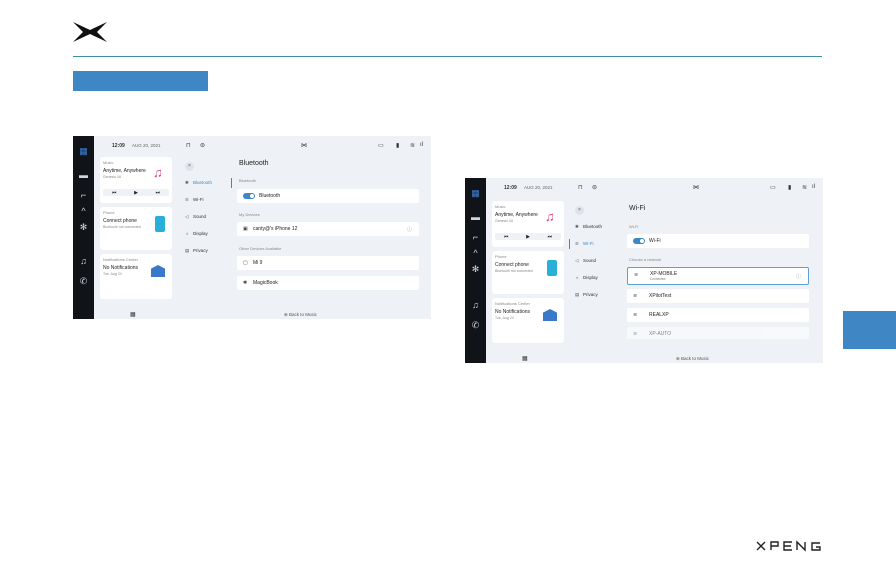  I want to click on song-title: Anytime, Anywhere, so click(516, 215).